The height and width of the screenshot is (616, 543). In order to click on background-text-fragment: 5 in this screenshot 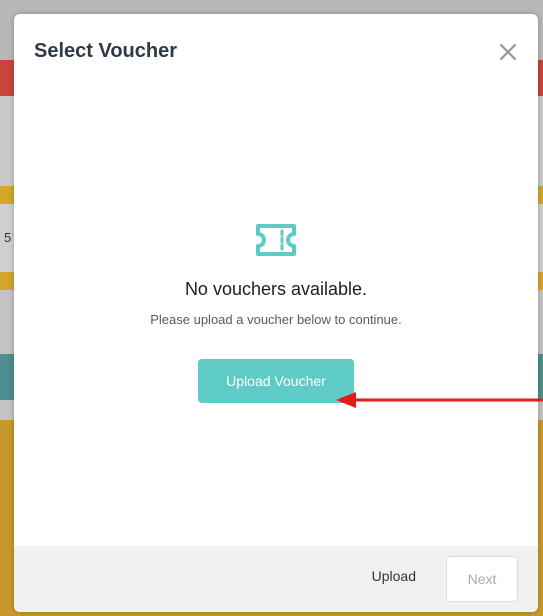, I will do `click(8, 237)`.